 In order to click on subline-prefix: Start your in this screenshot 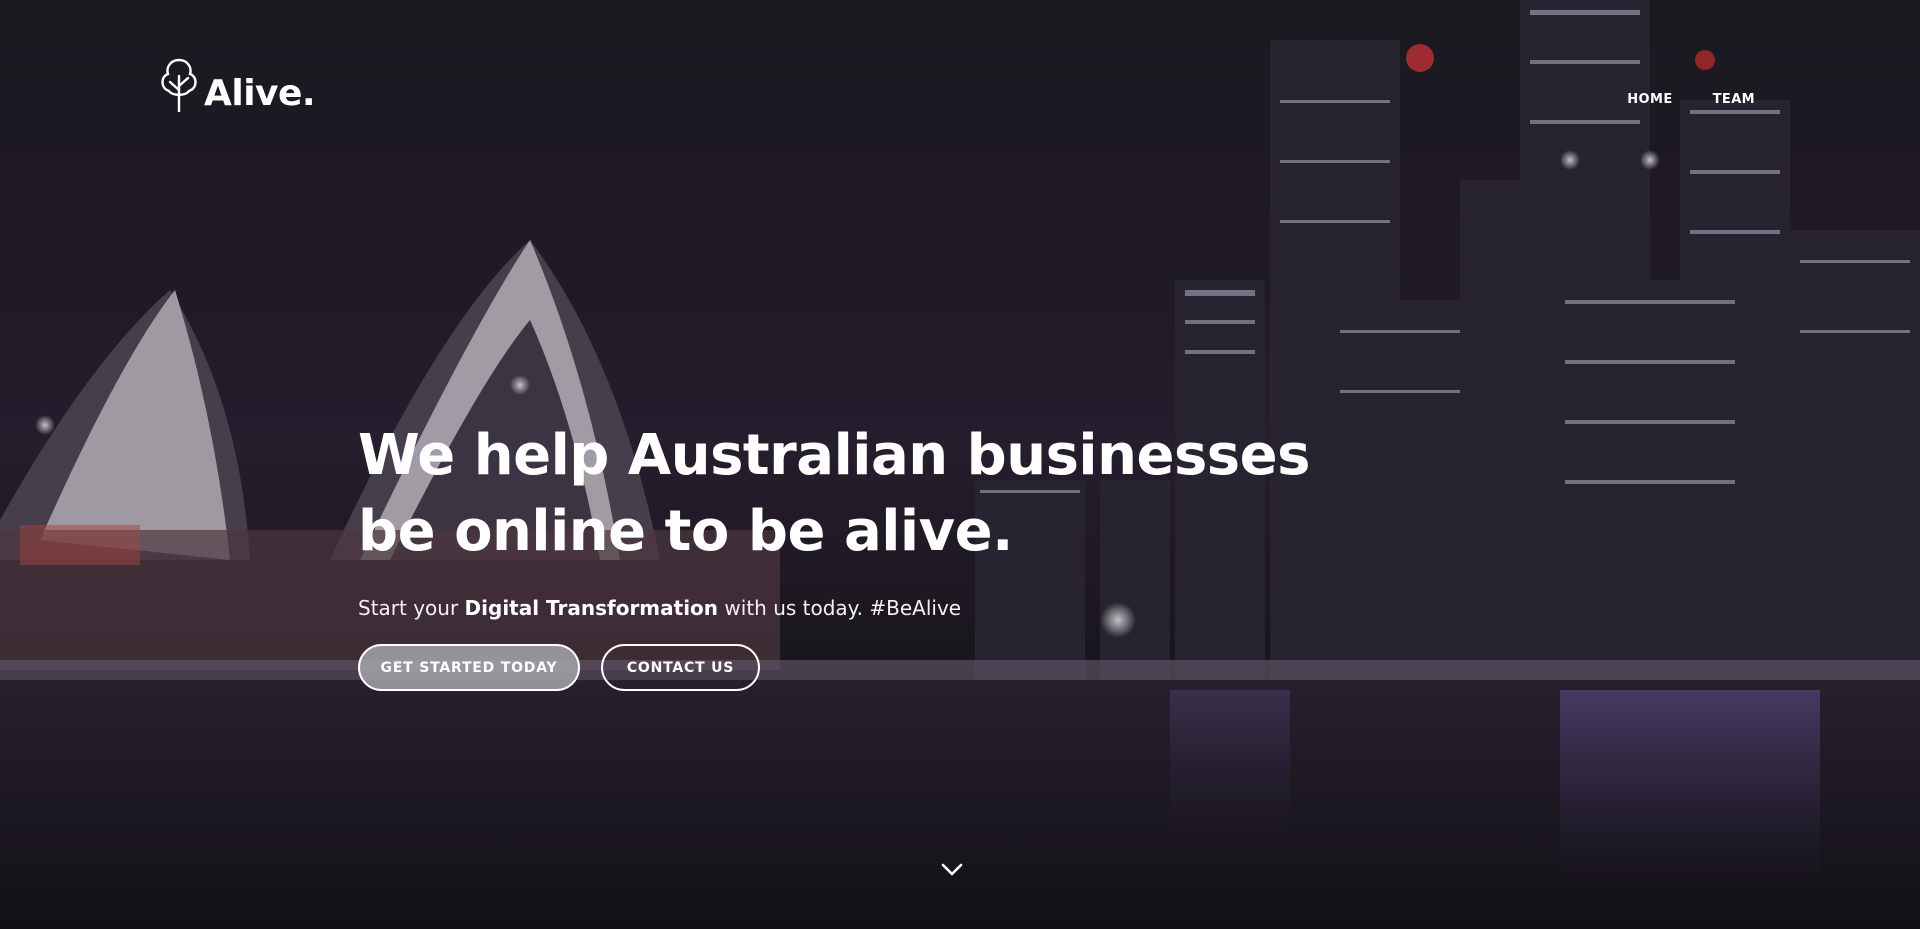, I will do `click(411, 608)`.